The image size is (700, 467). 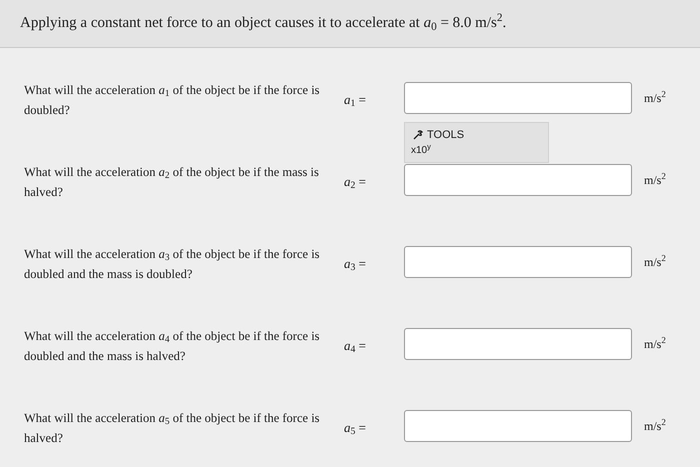 What do you see at coordinates (445, 135) in the screenshot?
I see `tools-title: TOOLS` at bounding box center [445, 135].